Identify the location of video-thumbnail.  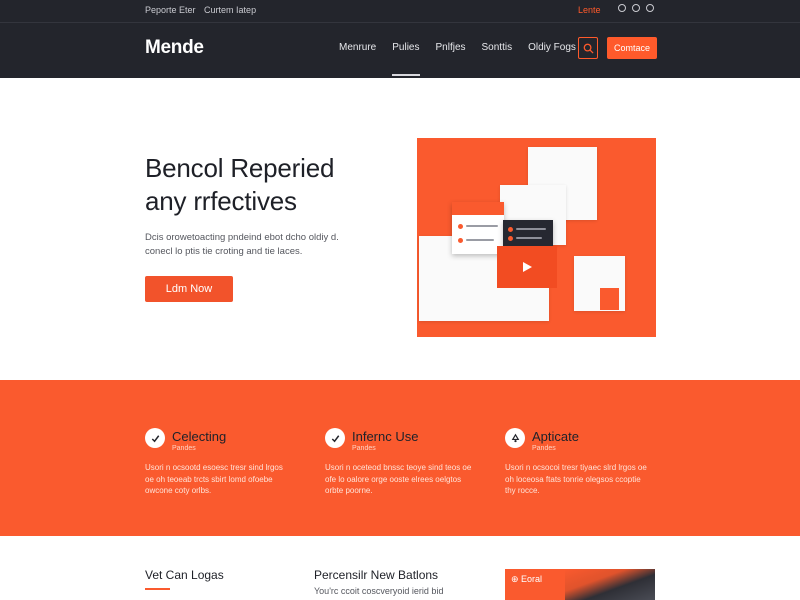
(527, 267).